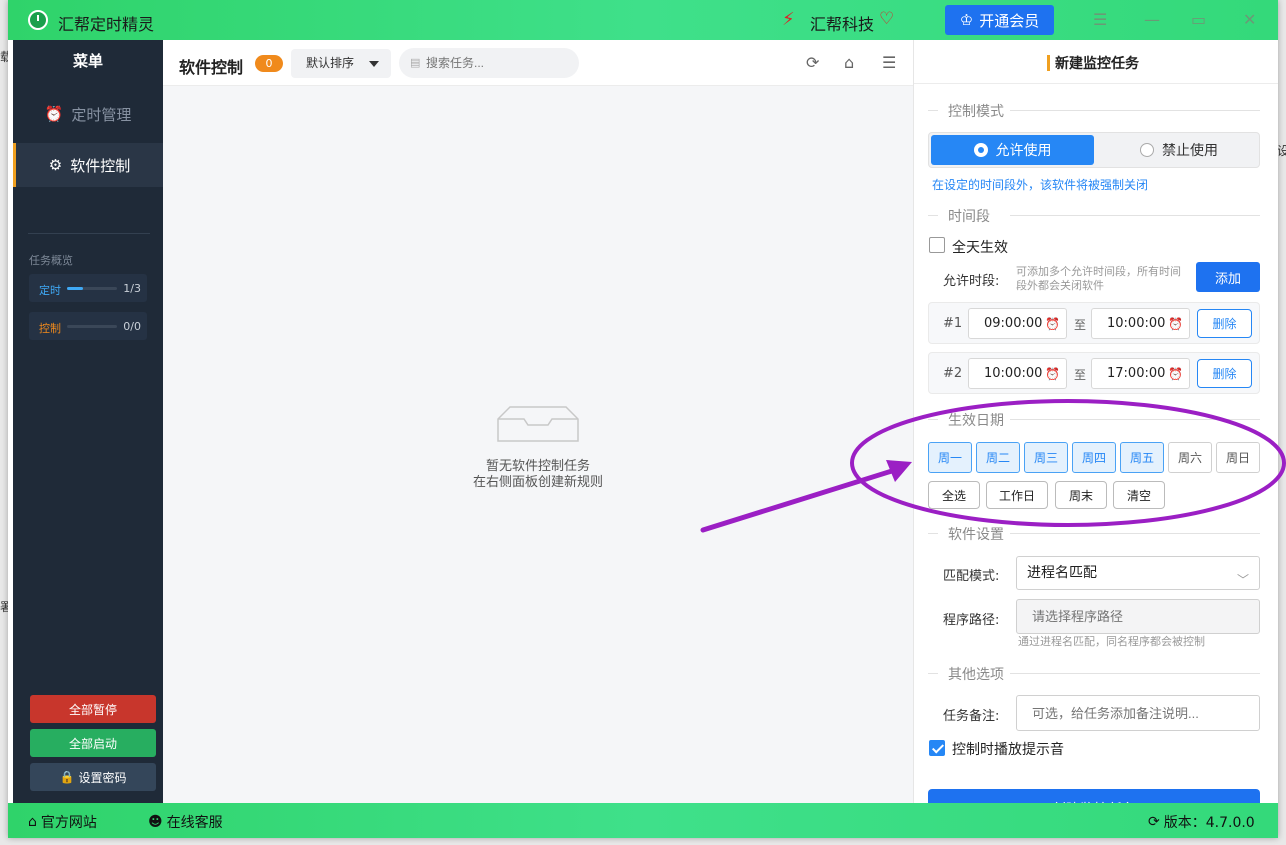 The height and width of the screenshot is (845, 1286). What do you see at coordinates (67, 777) in the screenshot?
I see `lock-icon: 🔒` at bounding box center [67, 777].